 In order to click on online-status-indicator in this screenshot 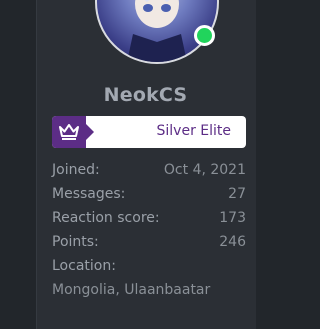, I will do `click(204, 35)`.